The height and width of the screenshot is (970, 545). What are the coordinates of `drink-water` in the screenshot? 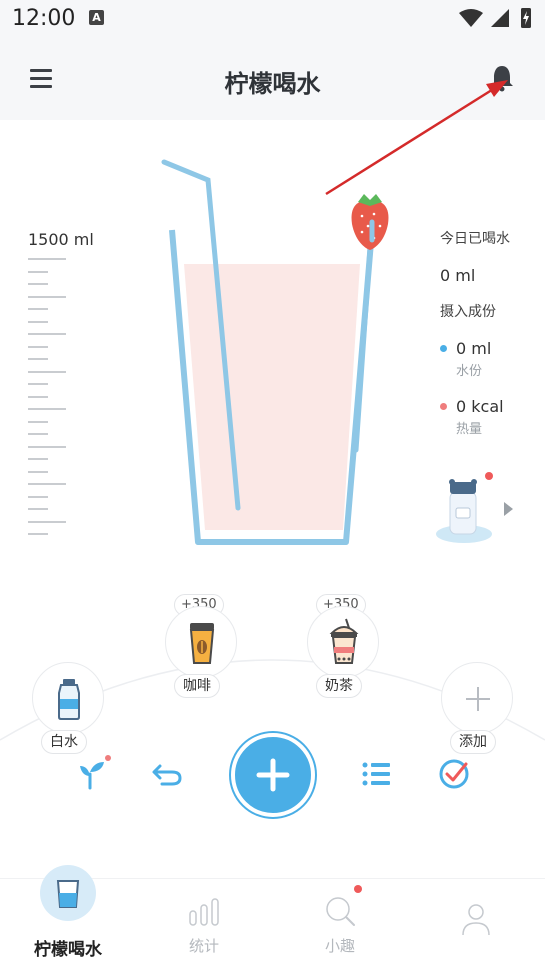 It's located at (68, 698).